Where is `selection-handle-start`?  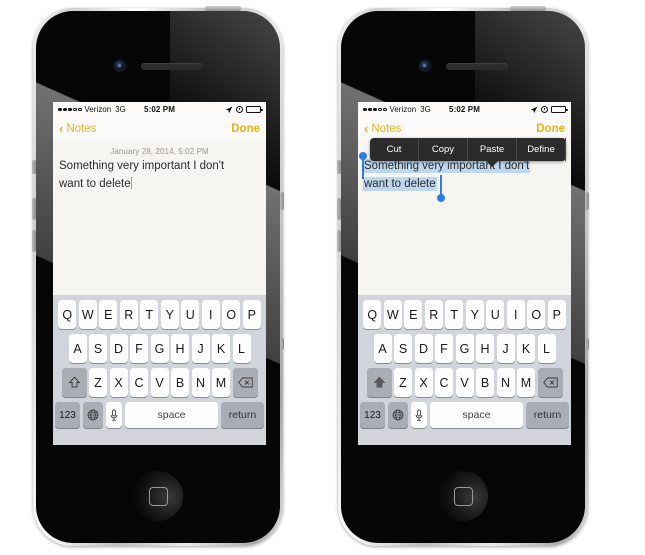 selection-handle-start is located at coordinates (363, 165).